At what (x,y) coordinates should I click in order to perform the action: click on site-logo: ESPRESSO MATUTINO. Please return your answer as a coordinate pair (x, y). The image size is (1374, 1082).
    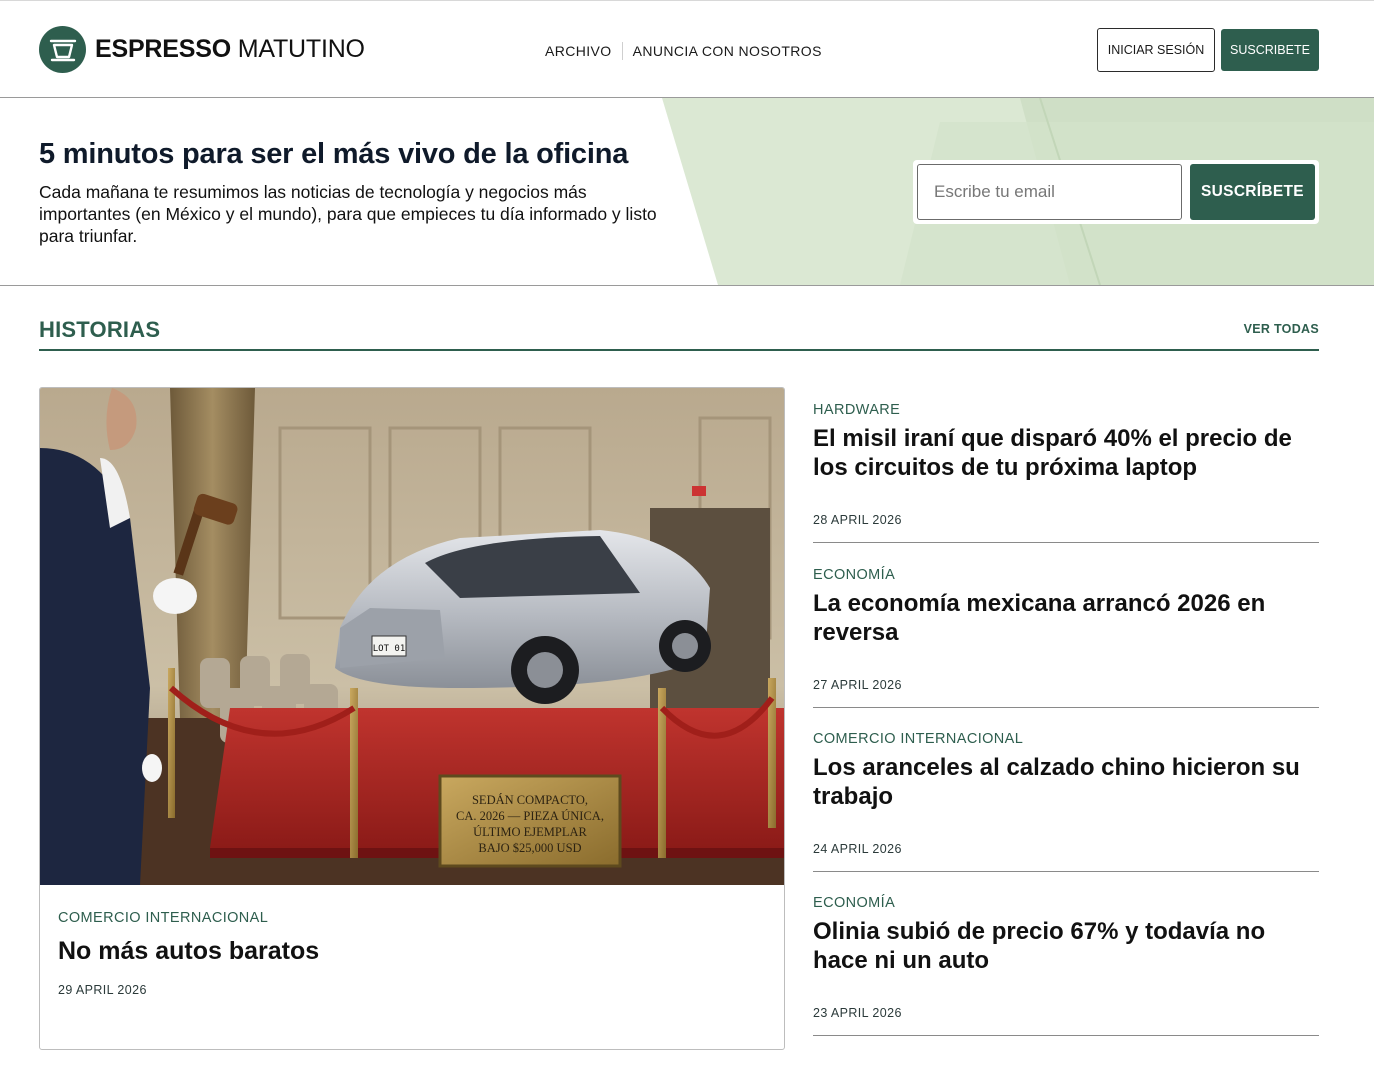
    Looking at the image, I should click on (202, 49).